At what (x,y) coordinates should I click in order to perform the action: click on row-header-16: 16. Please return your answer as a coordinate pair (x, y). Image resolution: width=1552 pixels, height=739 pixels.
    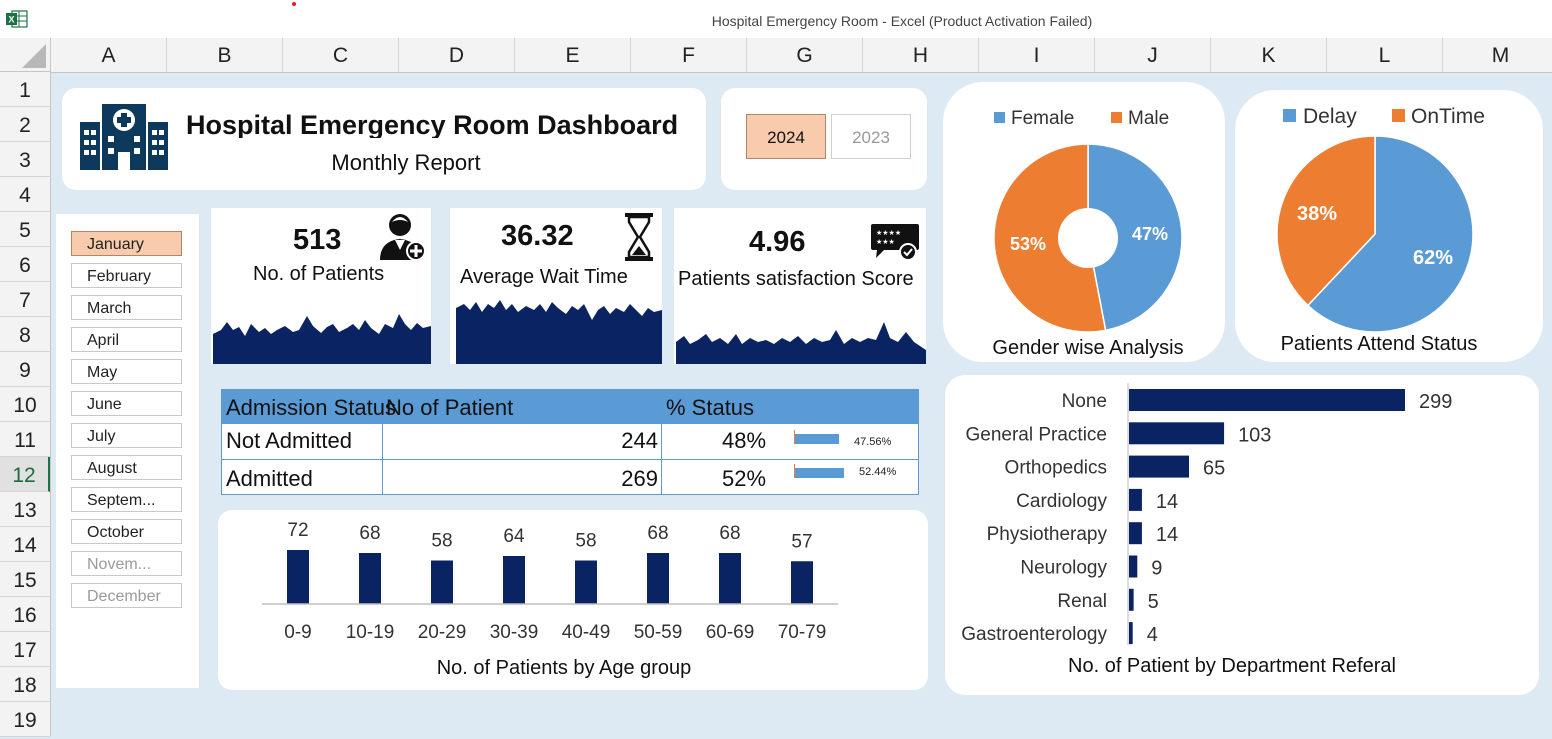
    Looking at the image, I should click on (25, 614).